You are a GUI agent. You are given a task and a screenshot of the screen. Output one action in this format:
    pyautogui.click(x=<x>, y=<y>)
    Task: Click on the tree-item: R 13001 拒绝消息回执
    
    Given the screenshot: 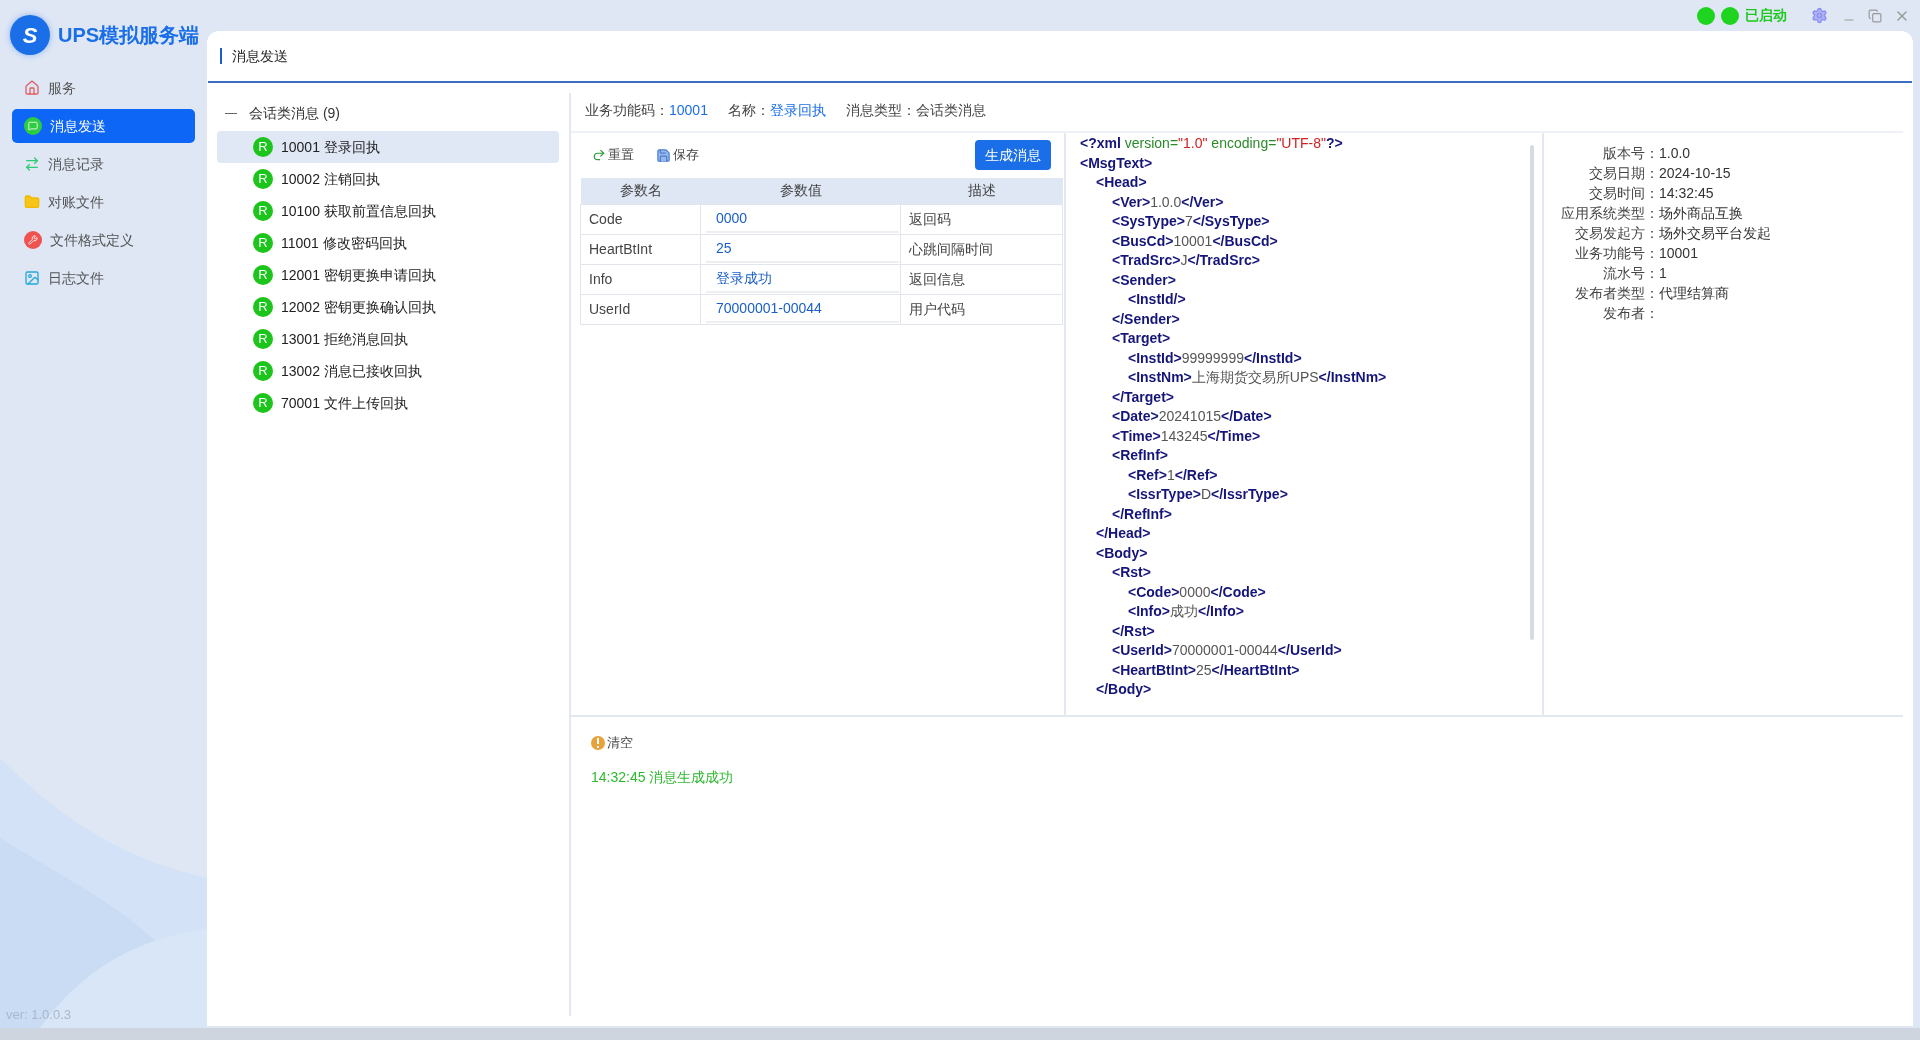 What is the action you would take?
    pyautogui.click(x=388, y=339)
    